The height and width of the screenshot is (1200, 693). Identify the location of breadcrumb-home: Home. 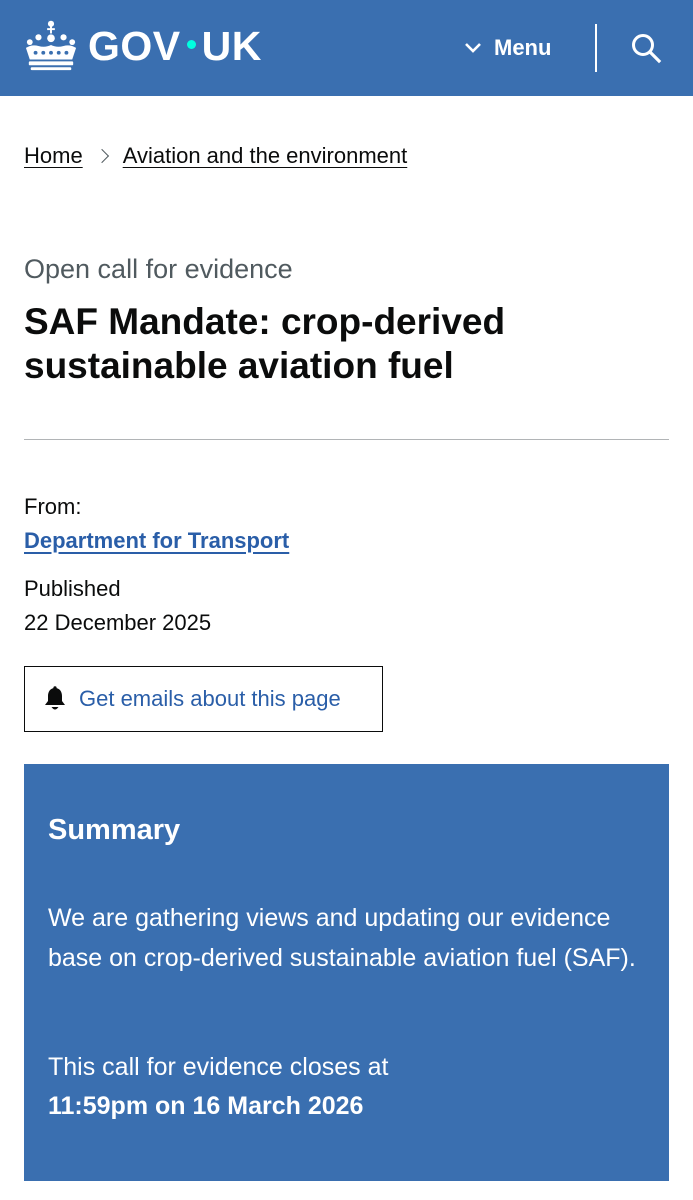
(53, 156).